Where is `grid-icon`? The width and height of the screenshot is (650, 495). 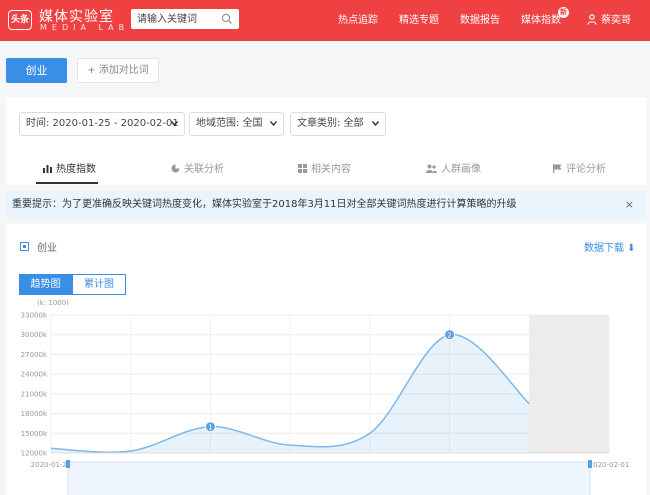
grid-icon is located at coordinates (302, 168).